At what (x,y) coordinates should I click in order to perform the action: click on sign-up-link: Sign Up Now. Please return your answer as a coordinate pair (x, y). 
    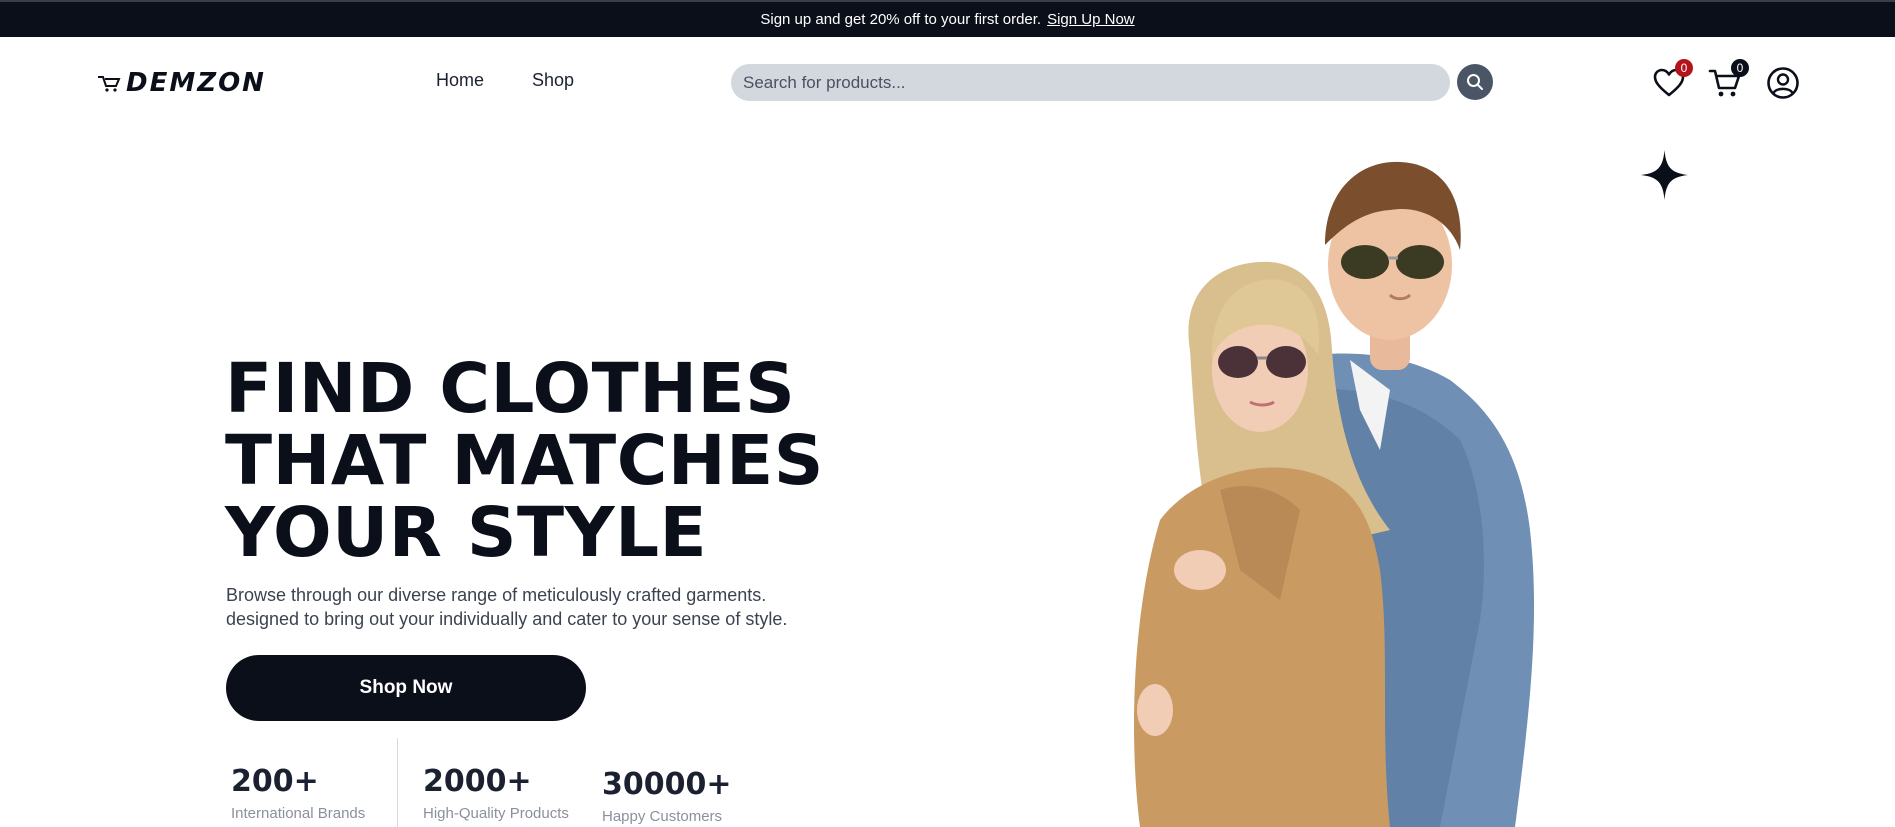
    Looking at the image, I should click on (1091, 19).